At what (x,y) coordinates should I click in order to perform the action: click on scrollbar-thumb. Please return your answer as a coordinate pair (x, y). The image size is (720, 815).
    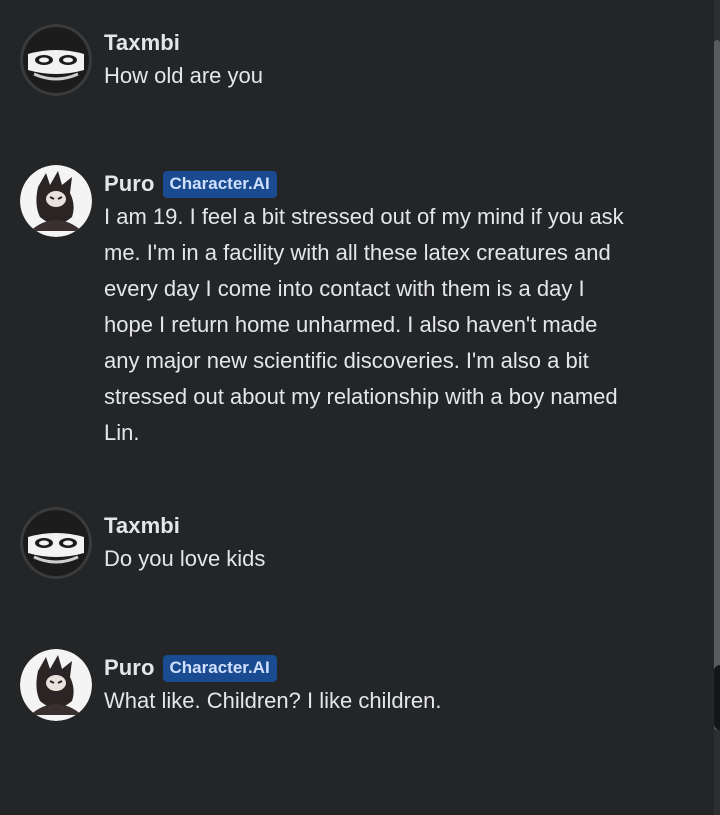
    Looking at the image, I should click on (717, 385).